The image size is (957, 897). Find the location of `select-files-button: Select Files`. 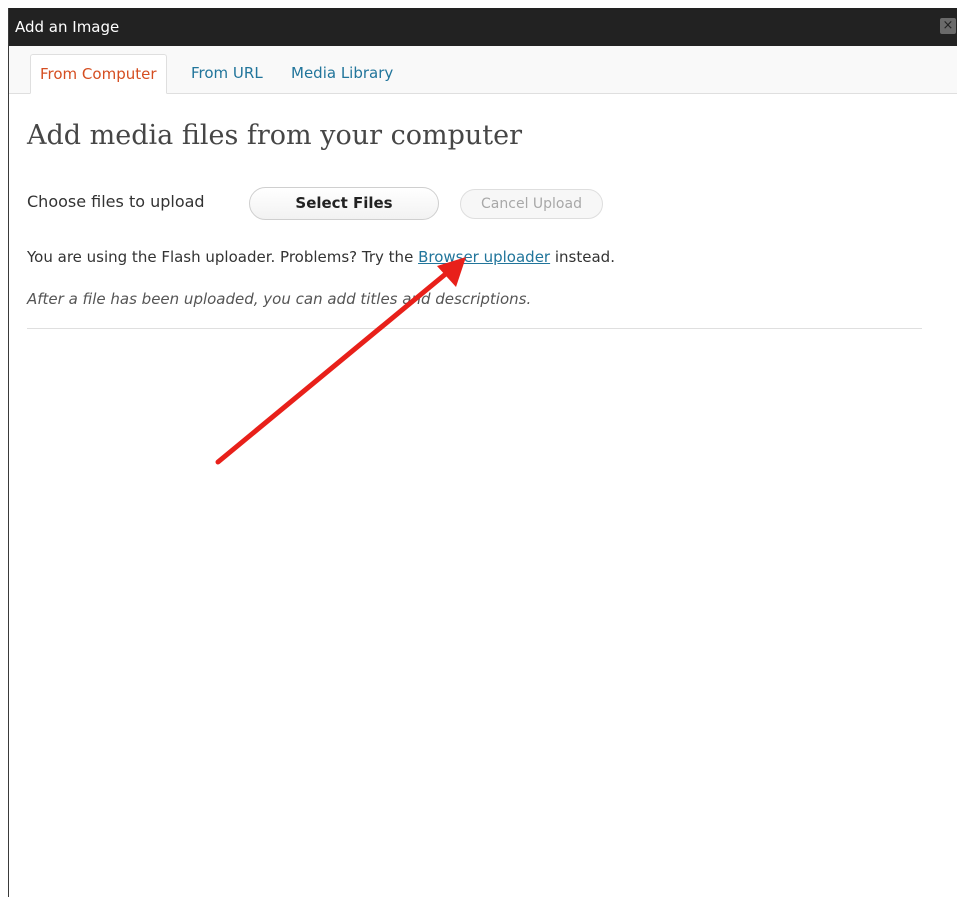

select-files-button: Select Files is located at coordinates (344, 203).